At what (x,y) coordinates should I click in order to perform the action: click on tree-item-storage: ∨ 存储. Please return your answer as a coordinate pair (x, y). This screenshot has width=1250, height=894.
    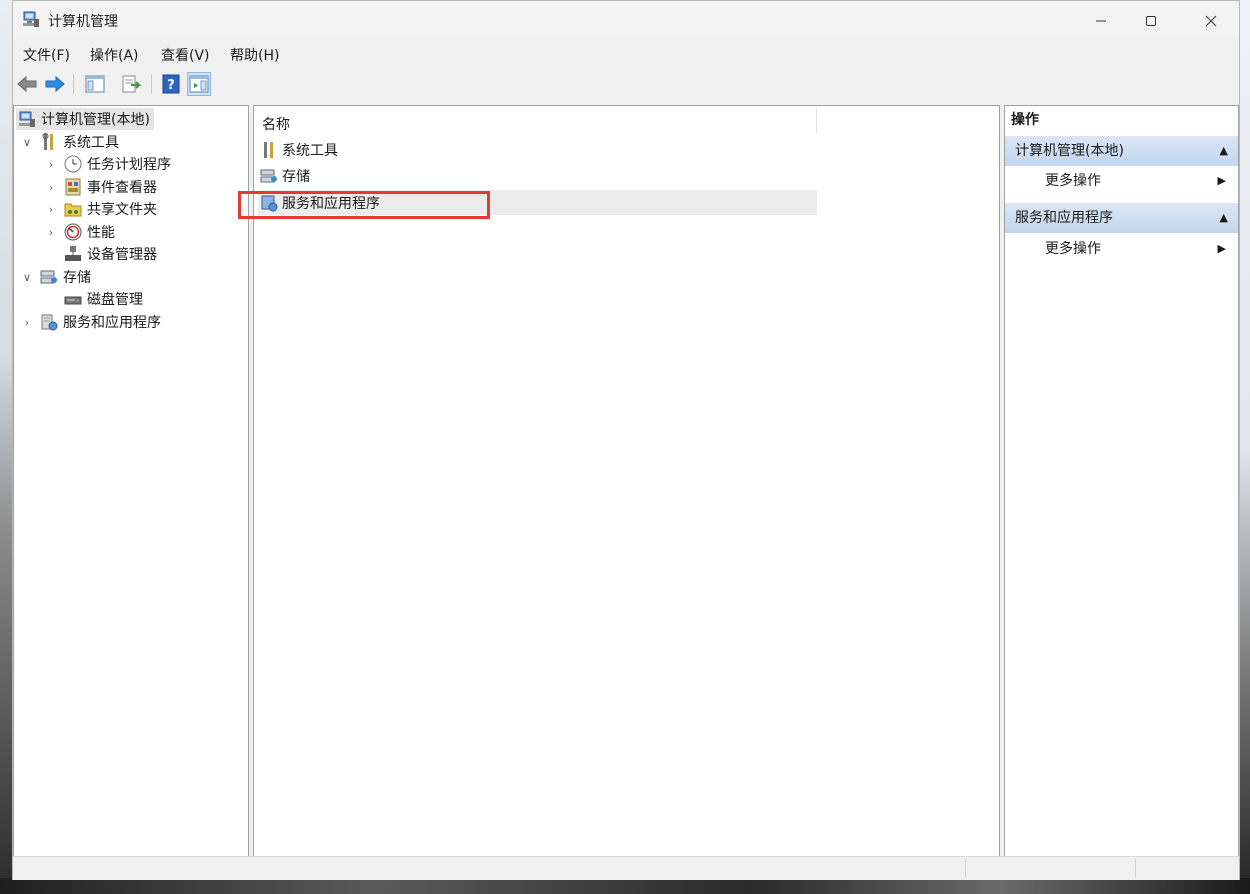
    Looking at the image, I should click on (55, 277).